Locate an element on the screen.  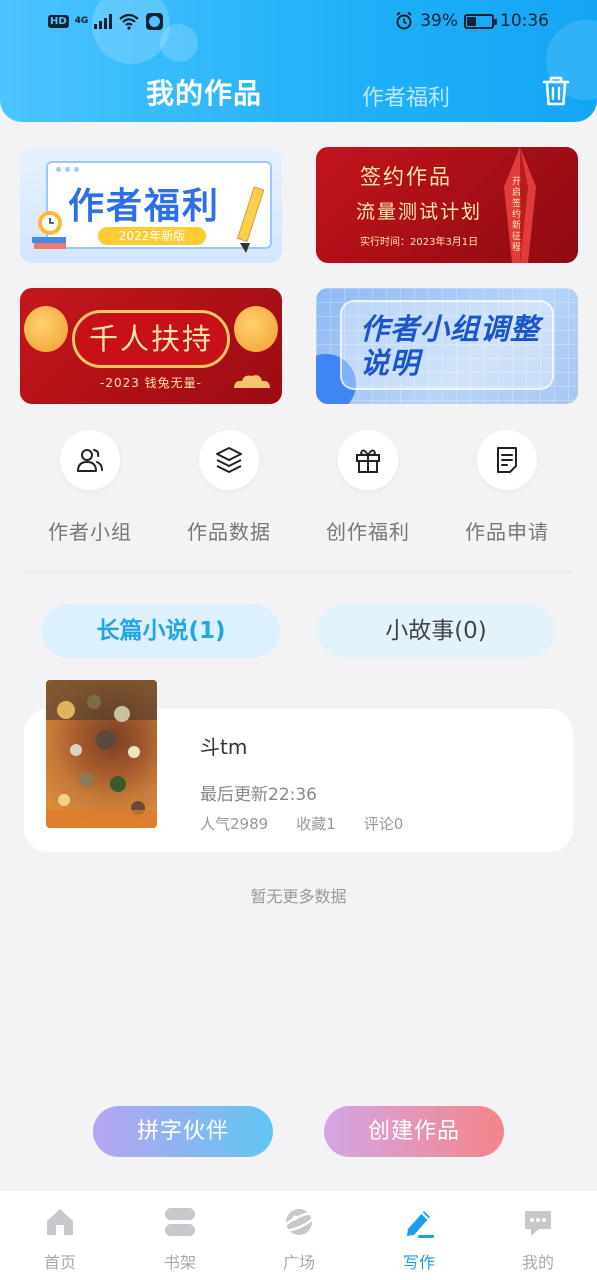
entry-creation-welfare: 创作福利 is located at coordinates (368, 487).